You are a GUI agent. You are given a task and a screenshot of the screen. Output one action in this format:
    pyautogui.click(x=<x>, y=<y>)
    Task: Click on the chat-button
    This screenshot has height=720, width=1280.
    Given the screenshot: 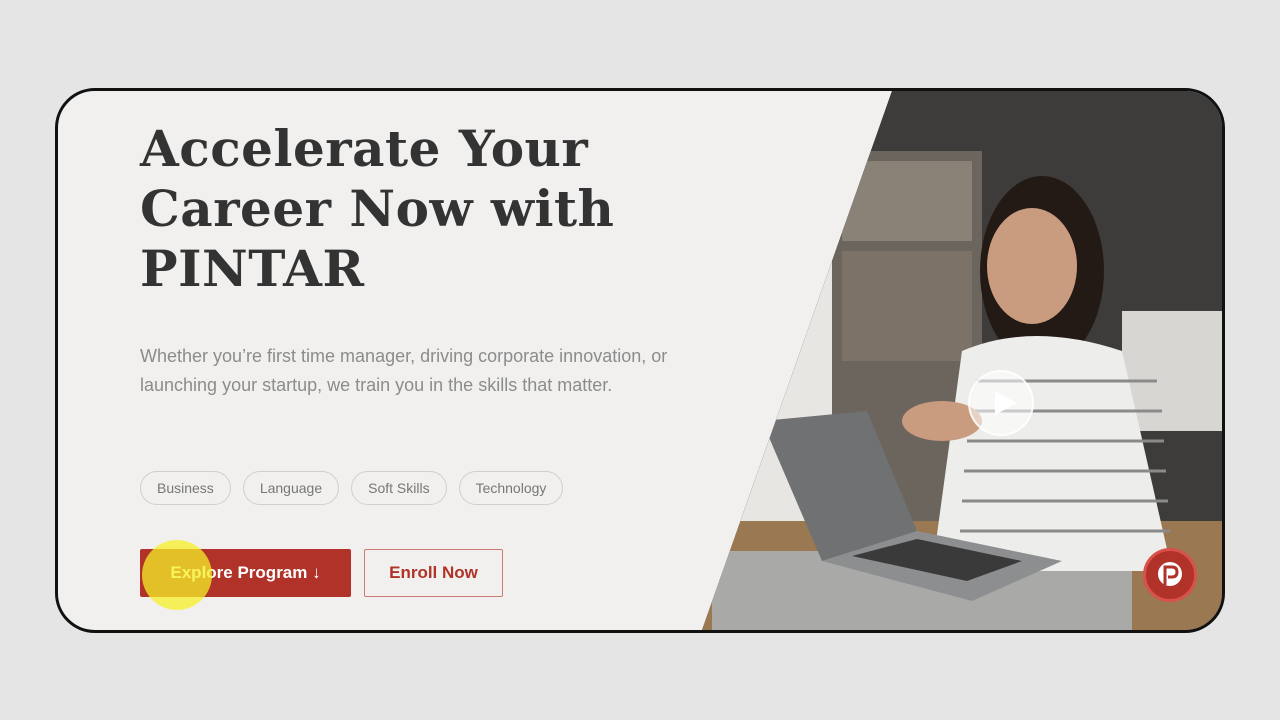 What is the action you would take?
    pyautogui.click(x=1170, y=575)
    